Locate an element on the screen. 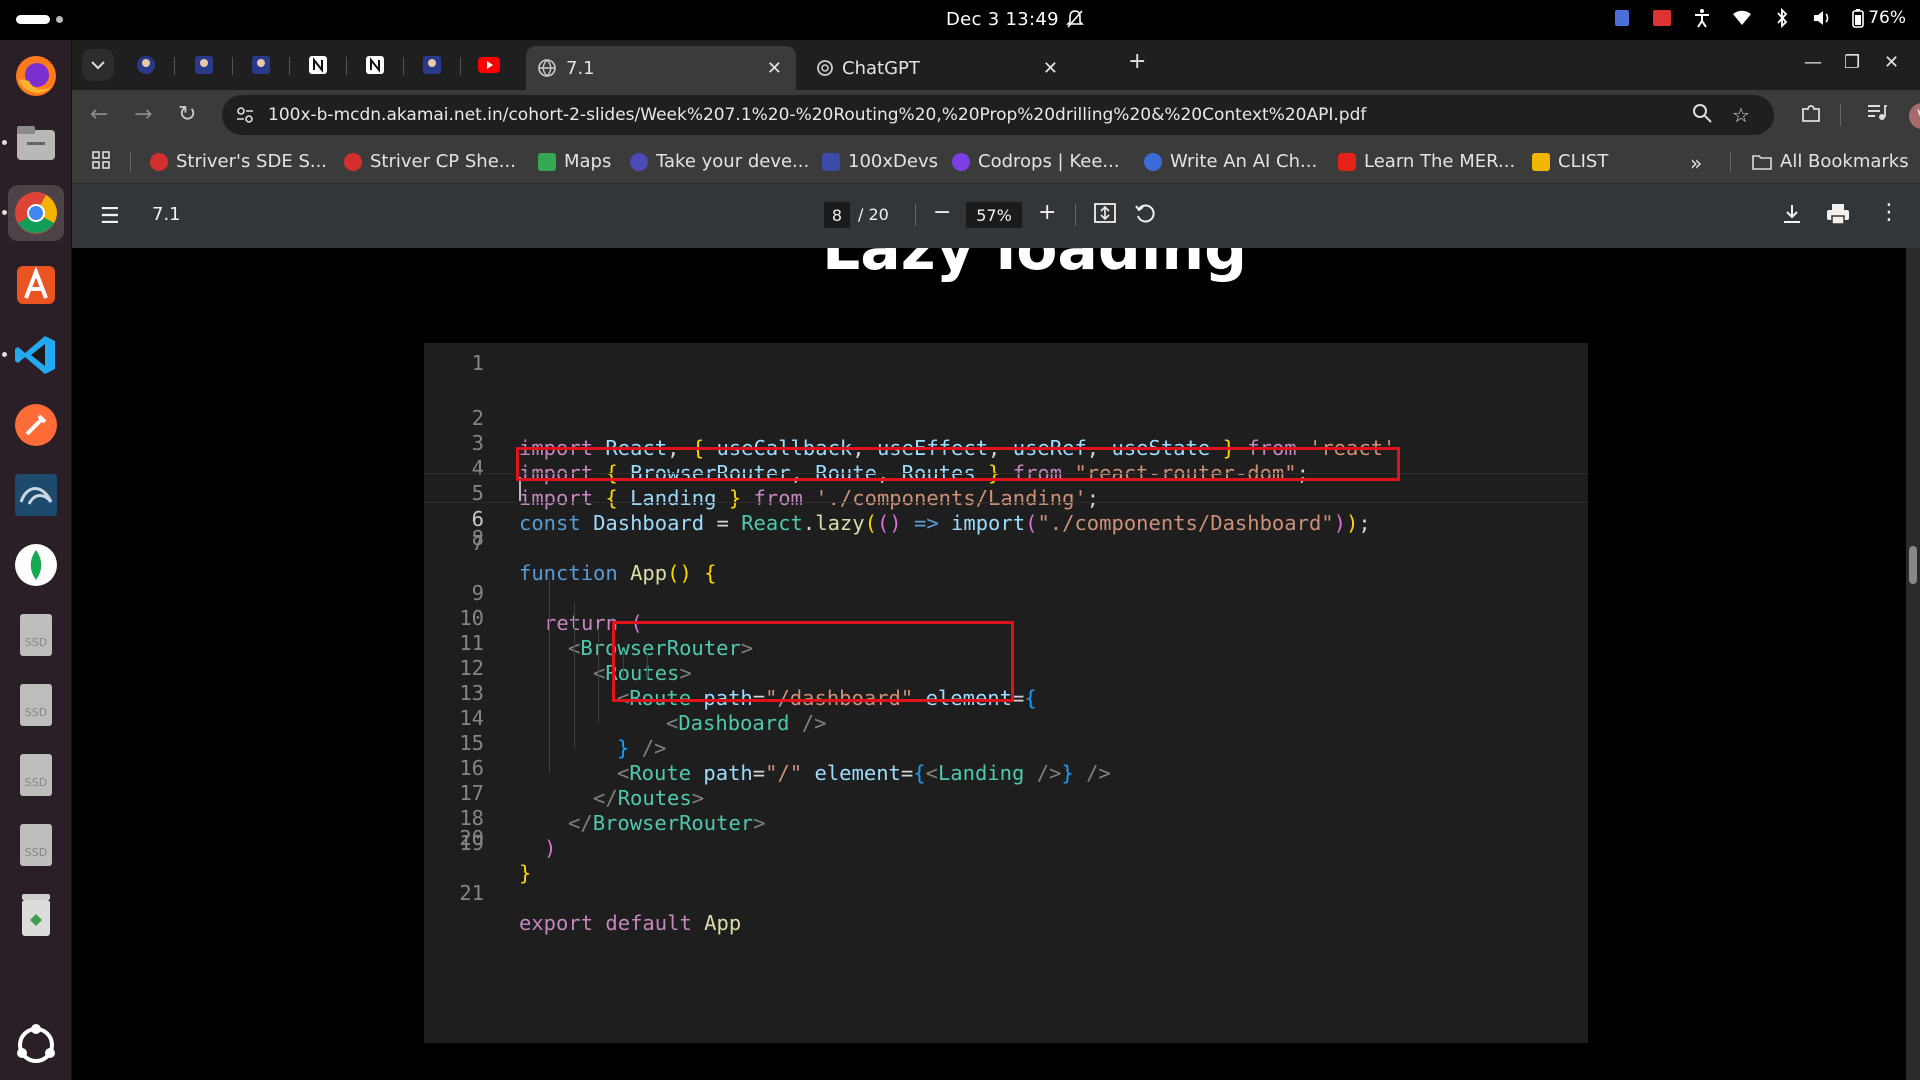 The height and width of the screenshot is (1080, 1920). rotate-icon is located at coordinates (1145, 217).